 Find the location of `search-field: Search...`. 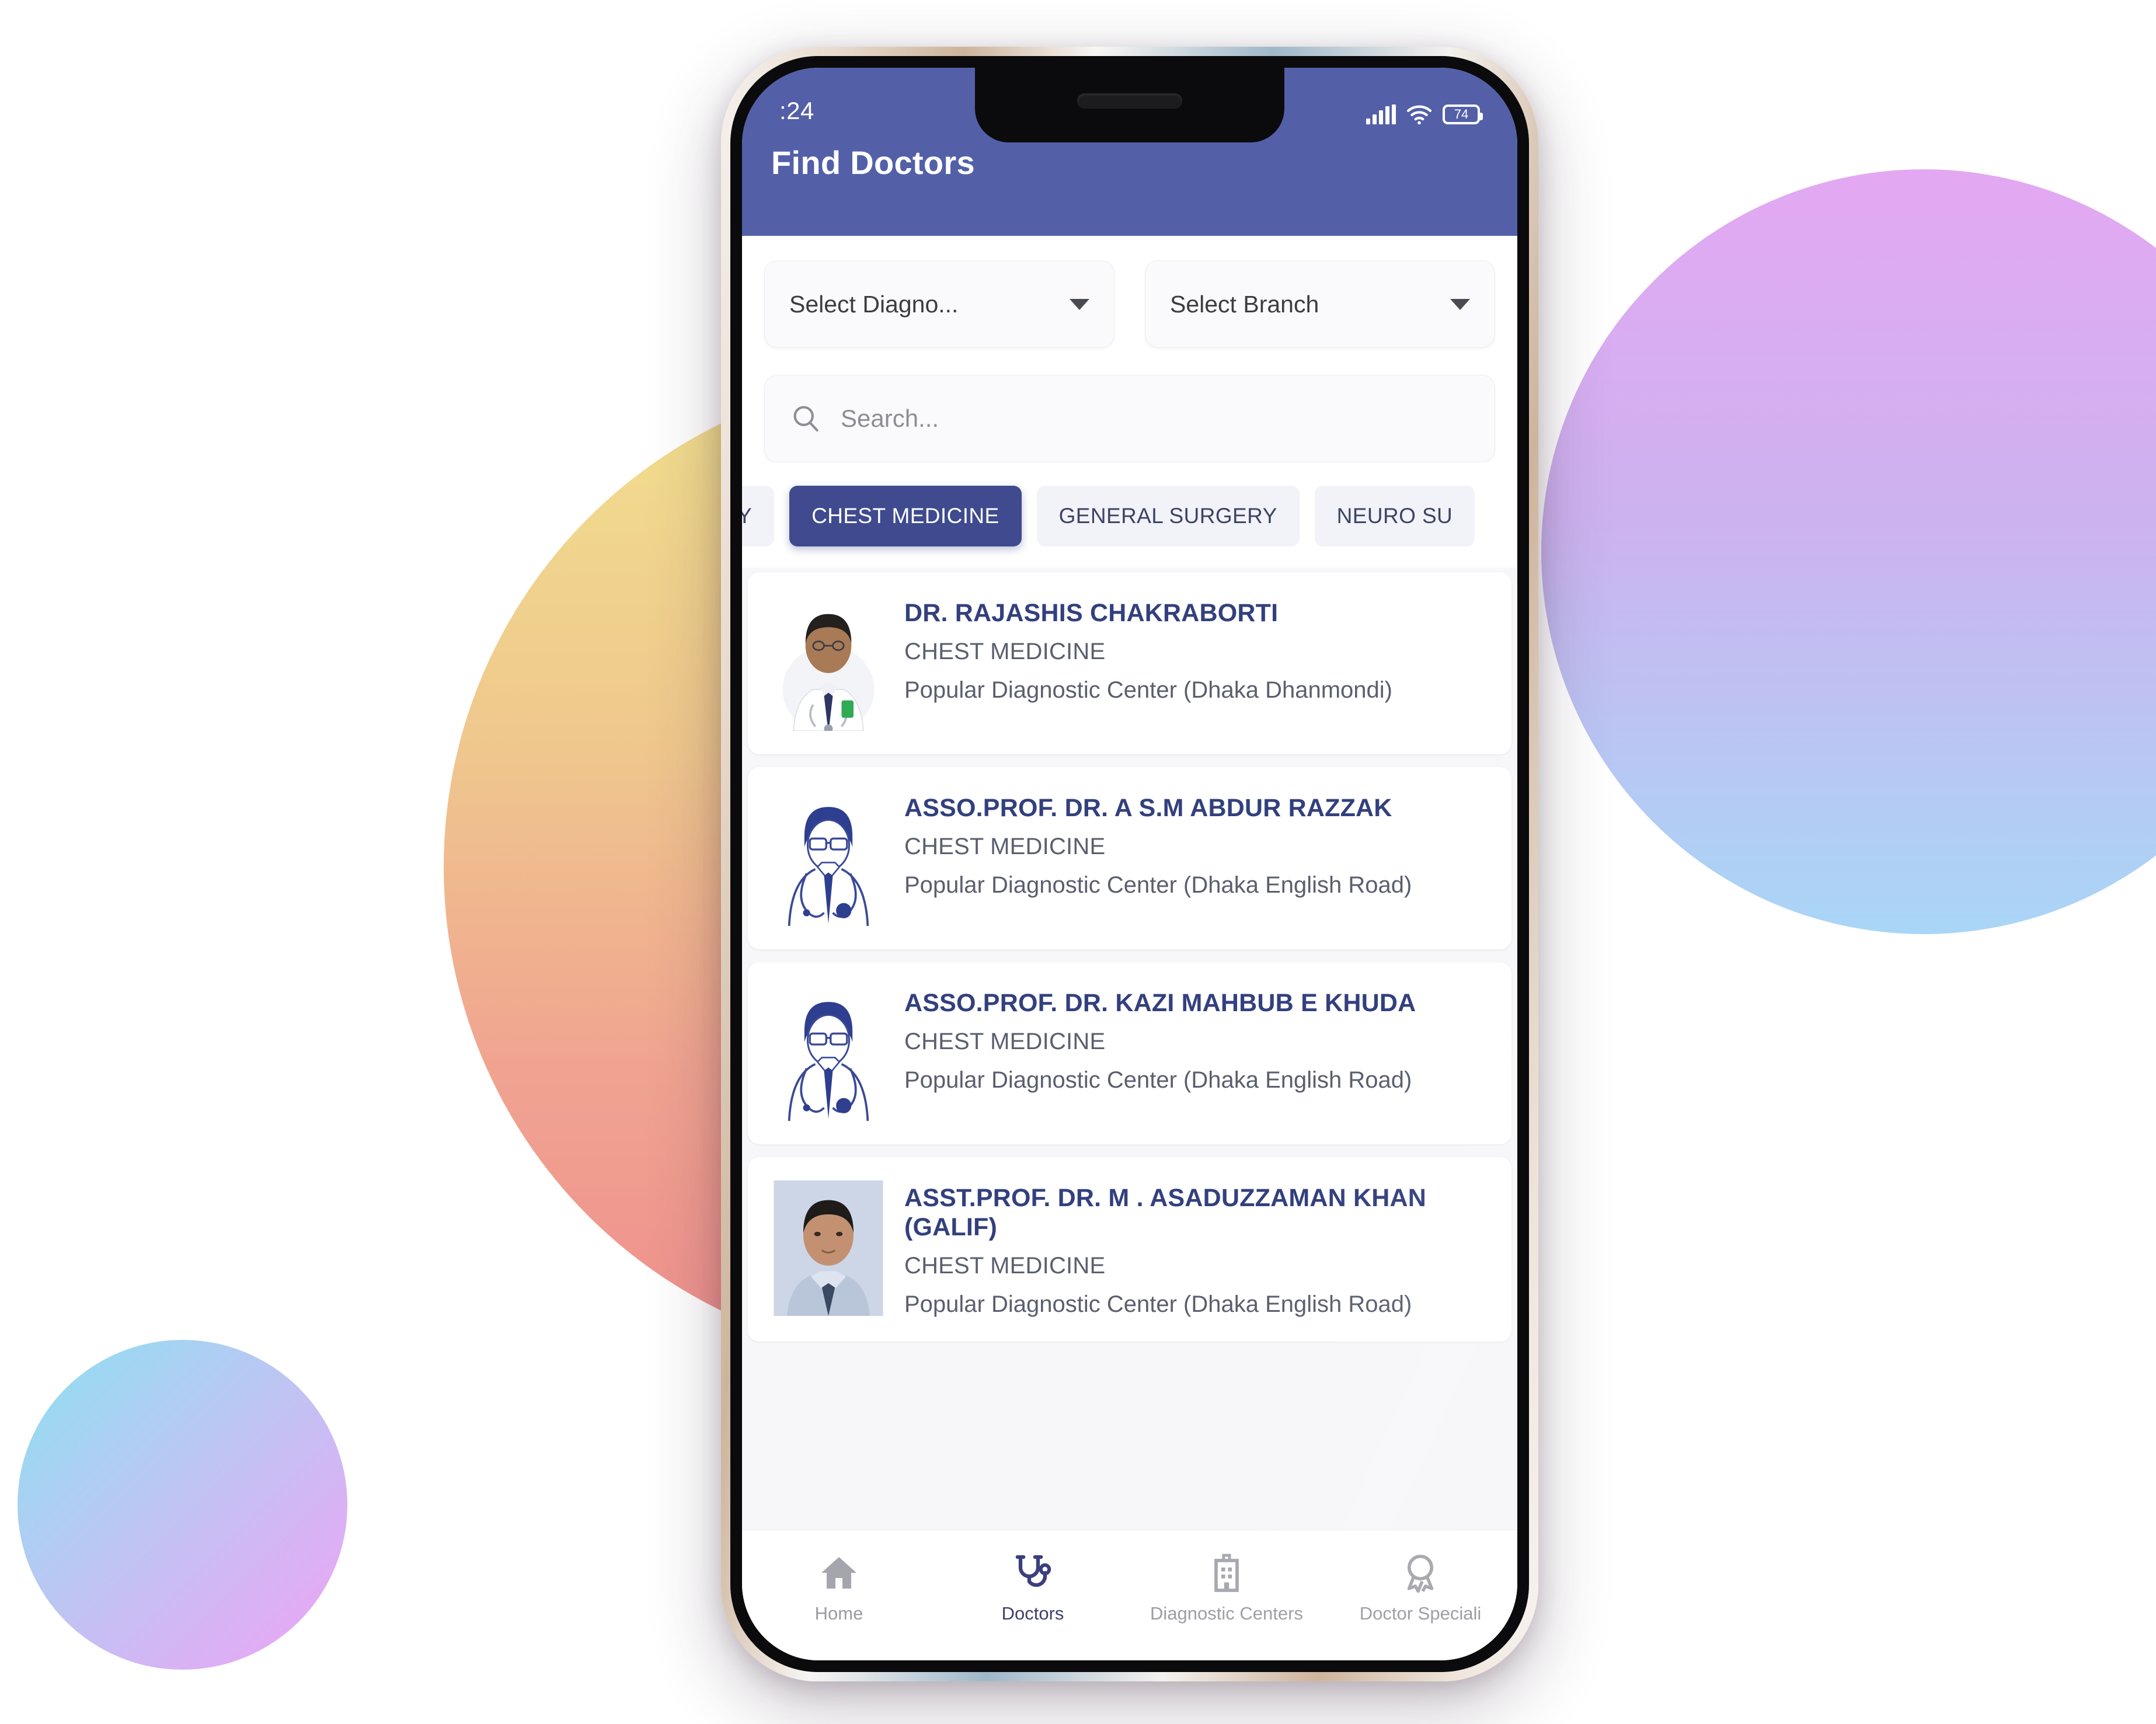

search-field: Search... is located at coordinates (1129, 418).